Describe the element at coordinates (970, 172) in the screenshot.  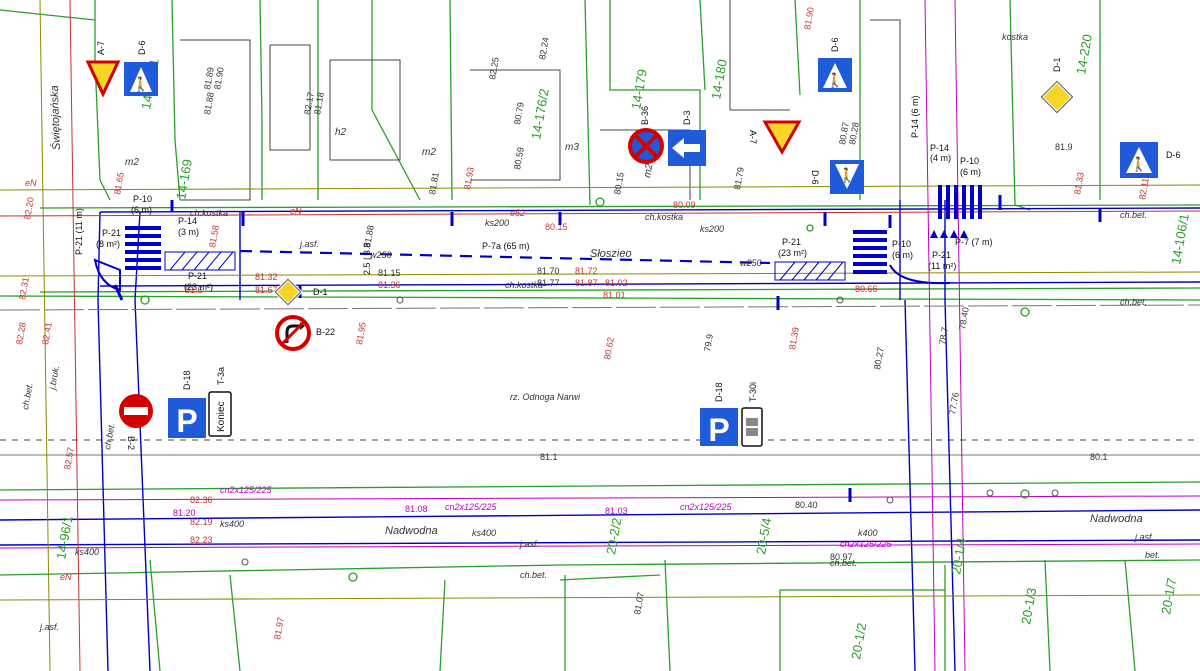
I see `marking-p10-right-top-len: (6 m)` at that location.